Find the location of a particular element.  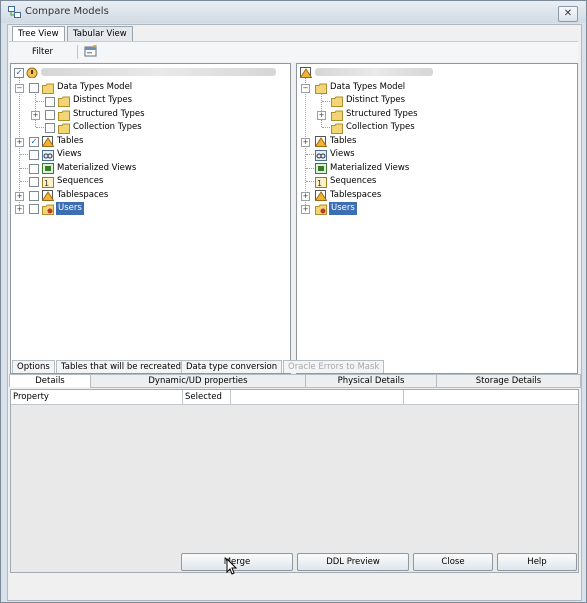

column-left-value is located at coordinates (317, 397).